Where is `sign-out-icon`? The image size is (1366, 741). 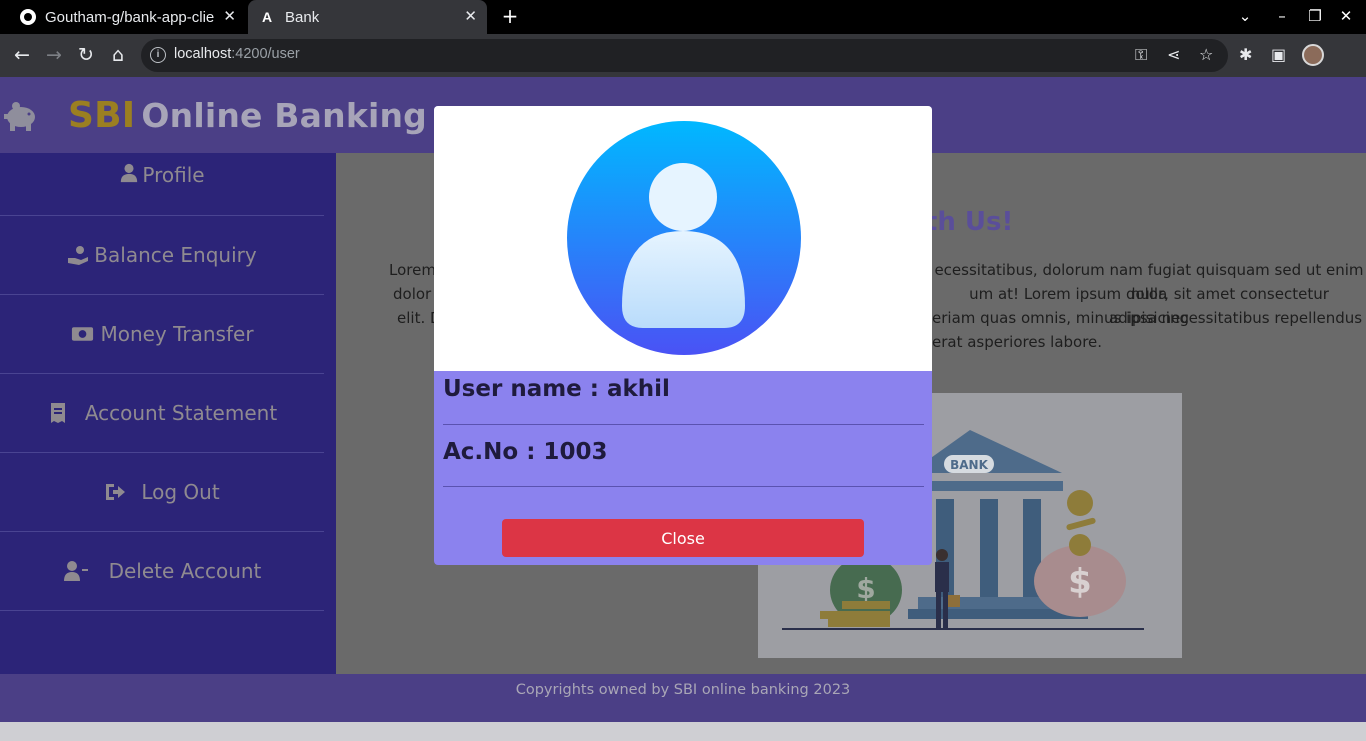
sign-out-icon is located at coordinates (116, 492).